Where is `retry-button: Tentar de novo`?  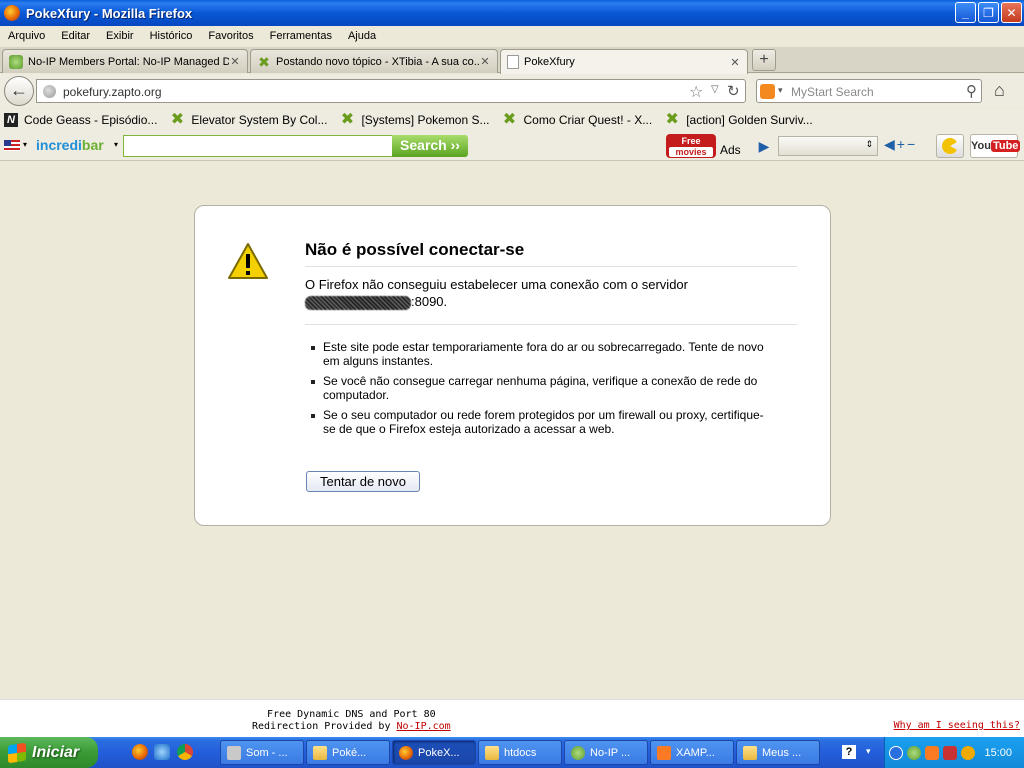
retry-button: Tentar de novo is located at coordinates (363, 481).